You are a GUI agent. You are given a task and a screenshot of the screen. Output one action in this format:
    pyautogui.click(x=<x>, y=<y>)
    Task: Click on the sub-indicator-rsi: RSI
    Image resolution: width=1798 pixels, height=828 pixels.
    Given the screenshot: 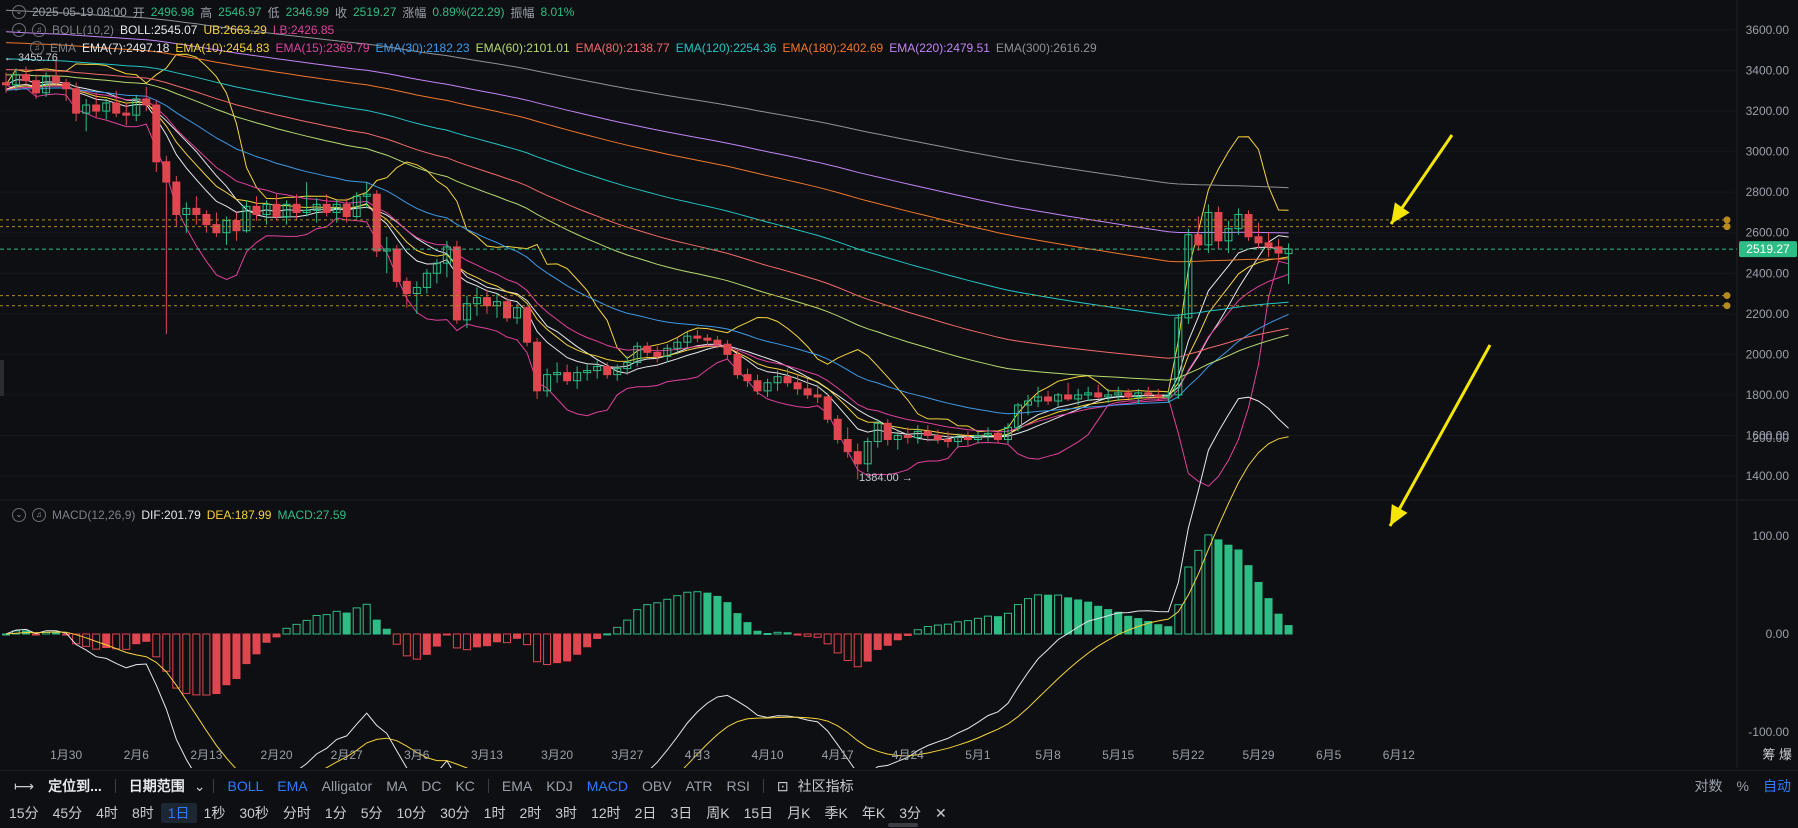 What is the action you would take?
    pyautogui.click(x=738, y=786)
    